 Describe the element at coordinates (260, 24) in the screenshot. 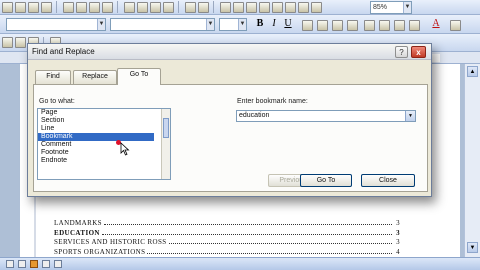

I see `bold-button: B` at that location.